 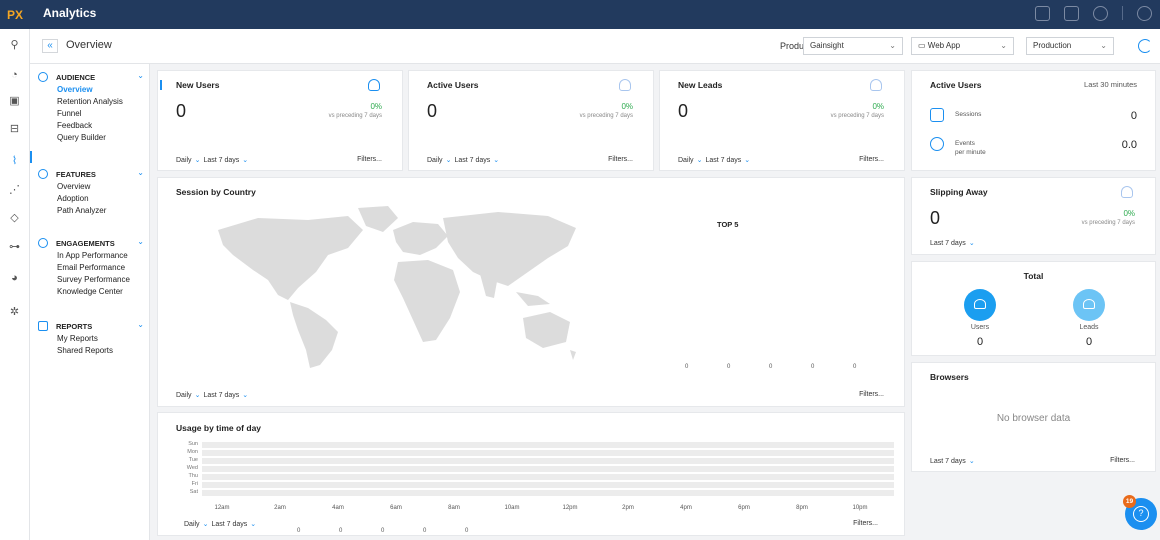 I want to click on nav-item-query-builder: Query Builder, so click(x=94, y=138).